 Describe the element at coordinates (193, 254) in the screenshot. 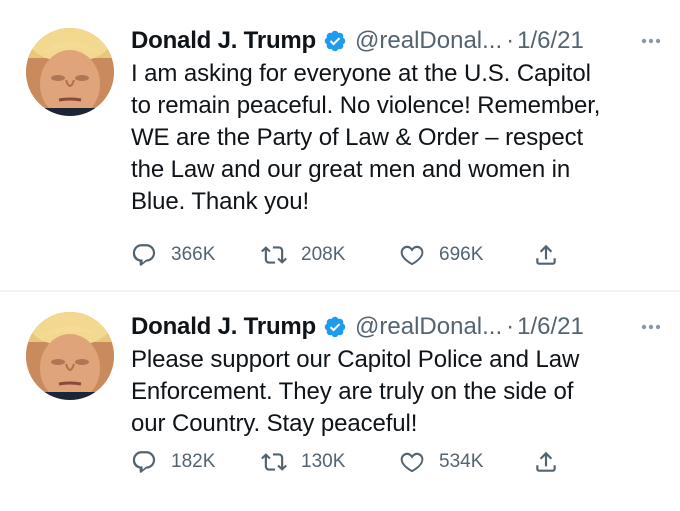

I see `reply-count: 366K` at that location.